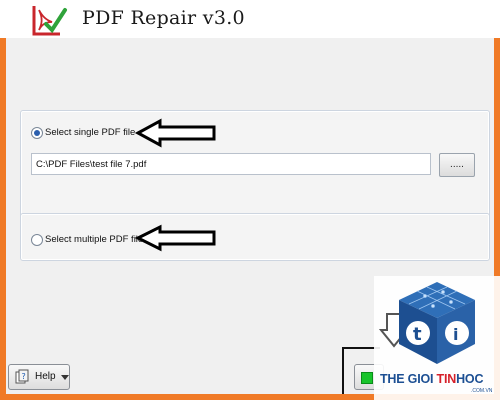  I want to click on watermark-logo: t i THE GIOI TINHOC .COM.VN, so click(437, 338).